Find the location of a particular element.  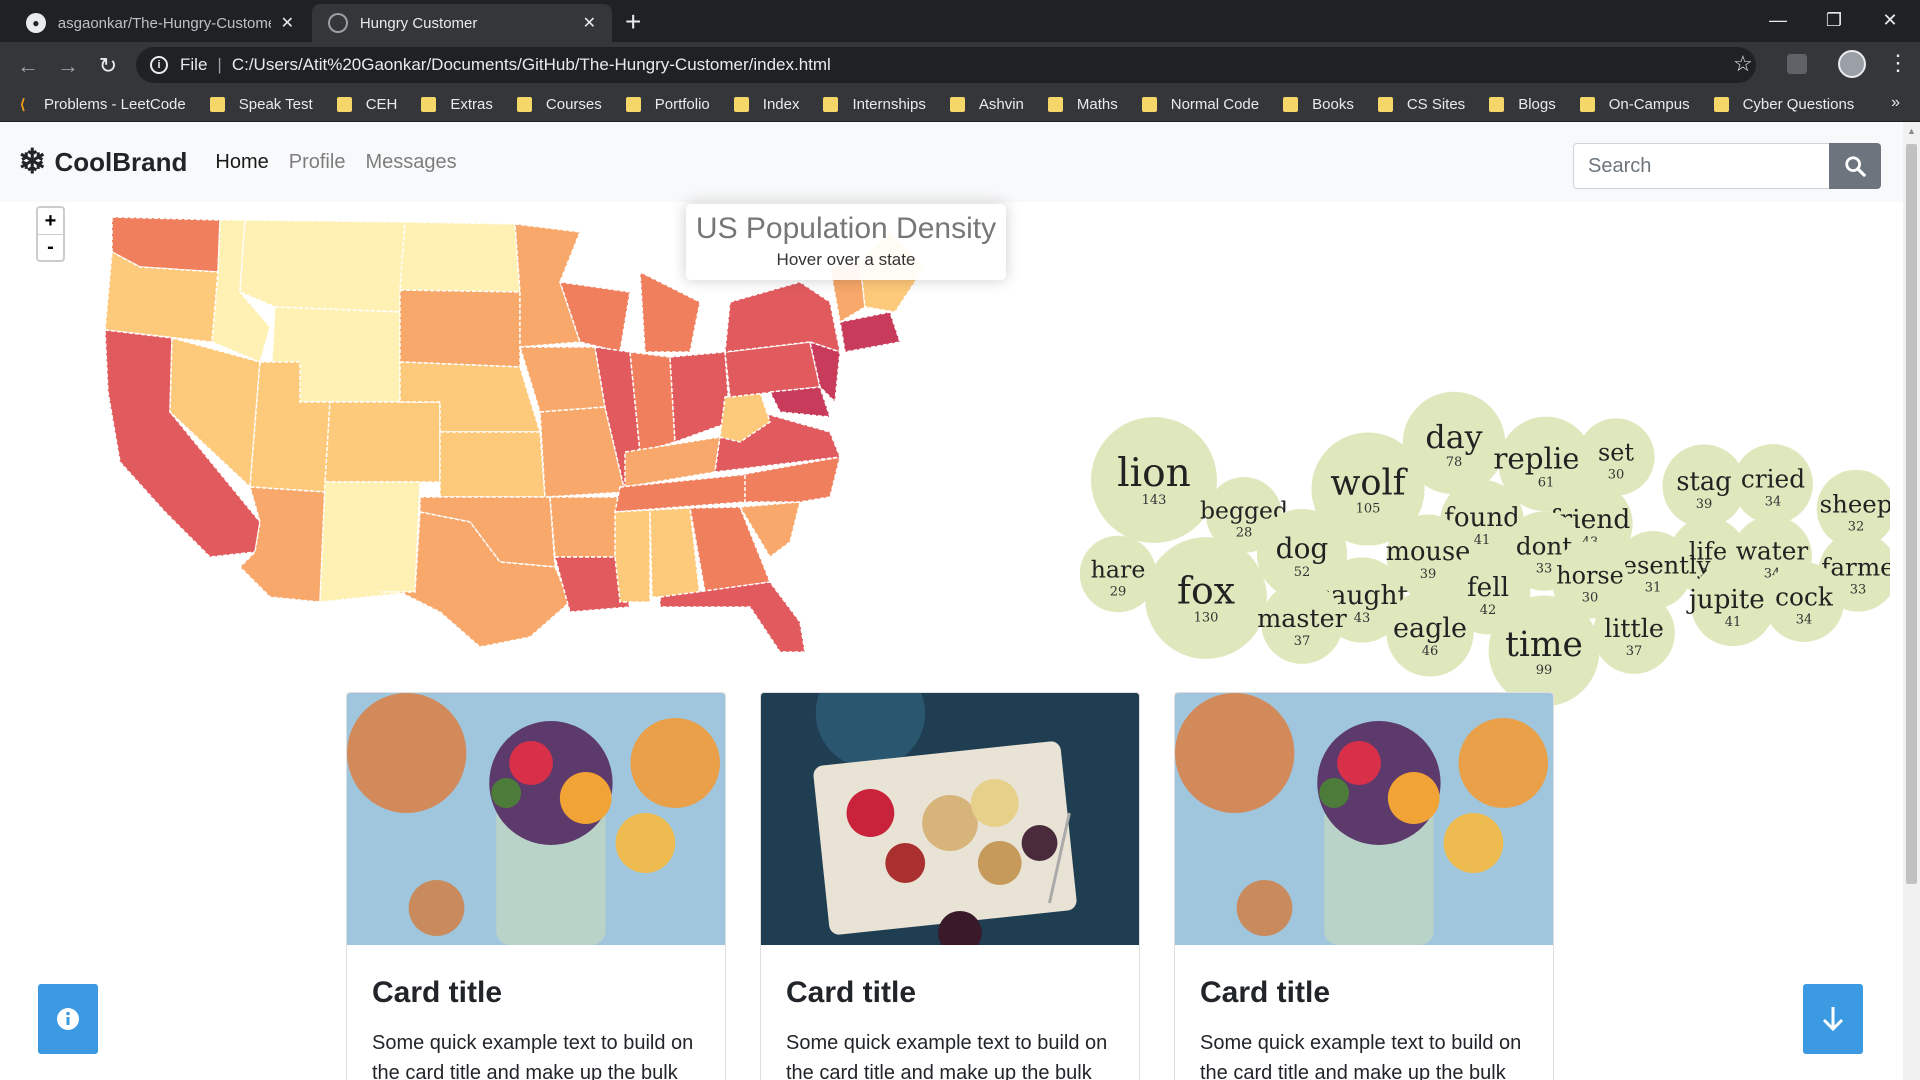

bookmark-folder: Cyber Questions is located at coordinates (1783, 104).